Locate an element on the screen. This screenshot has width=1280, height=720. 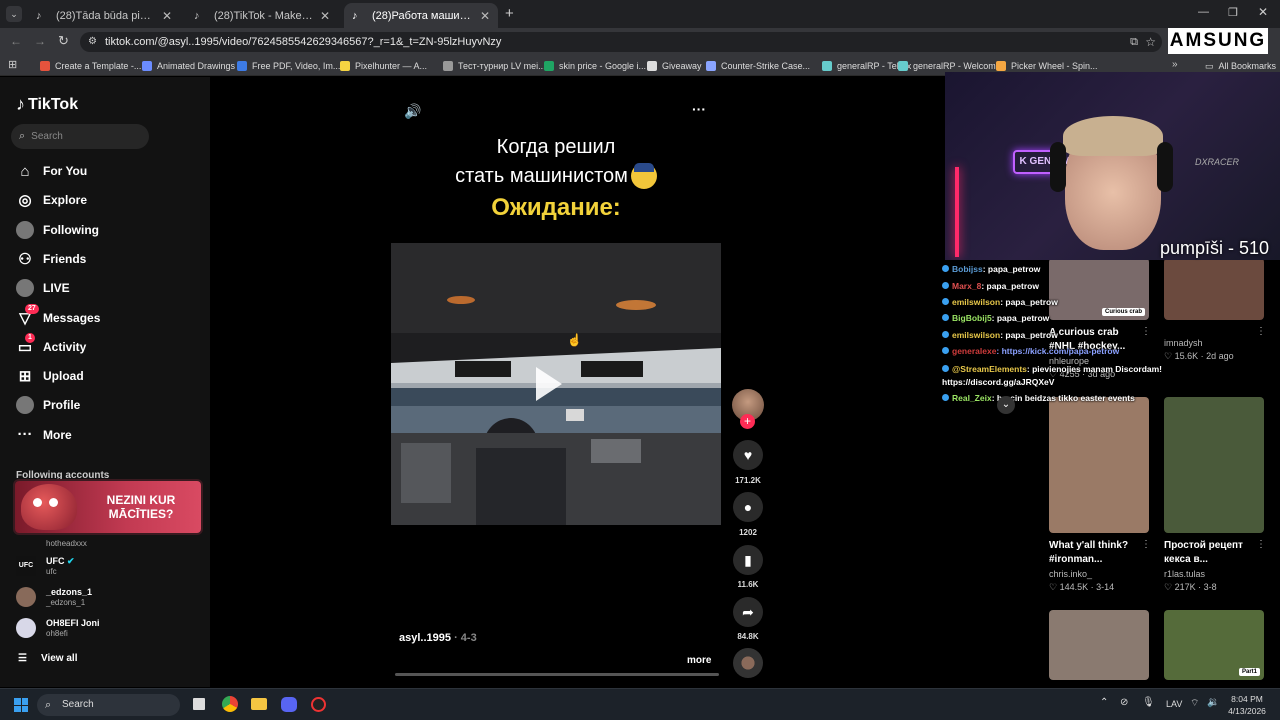
view-all-link: ☰ View all is located at coordinates (47, 658).